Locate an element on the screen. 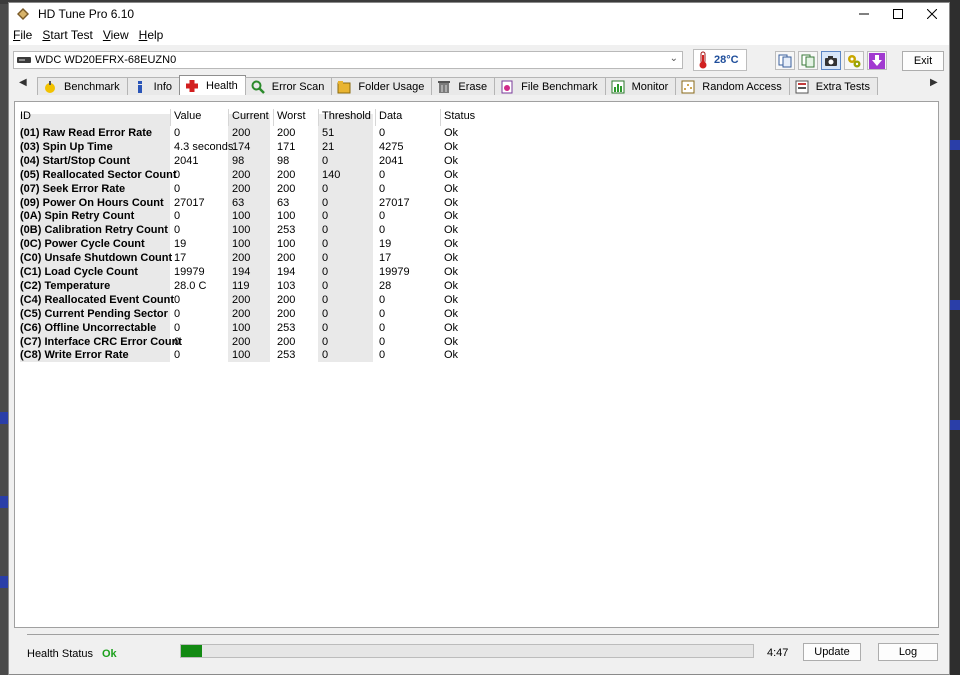 The image size is (960, 675). cell-id: (03) Spin Up Time is located at coordinates (66, 146).